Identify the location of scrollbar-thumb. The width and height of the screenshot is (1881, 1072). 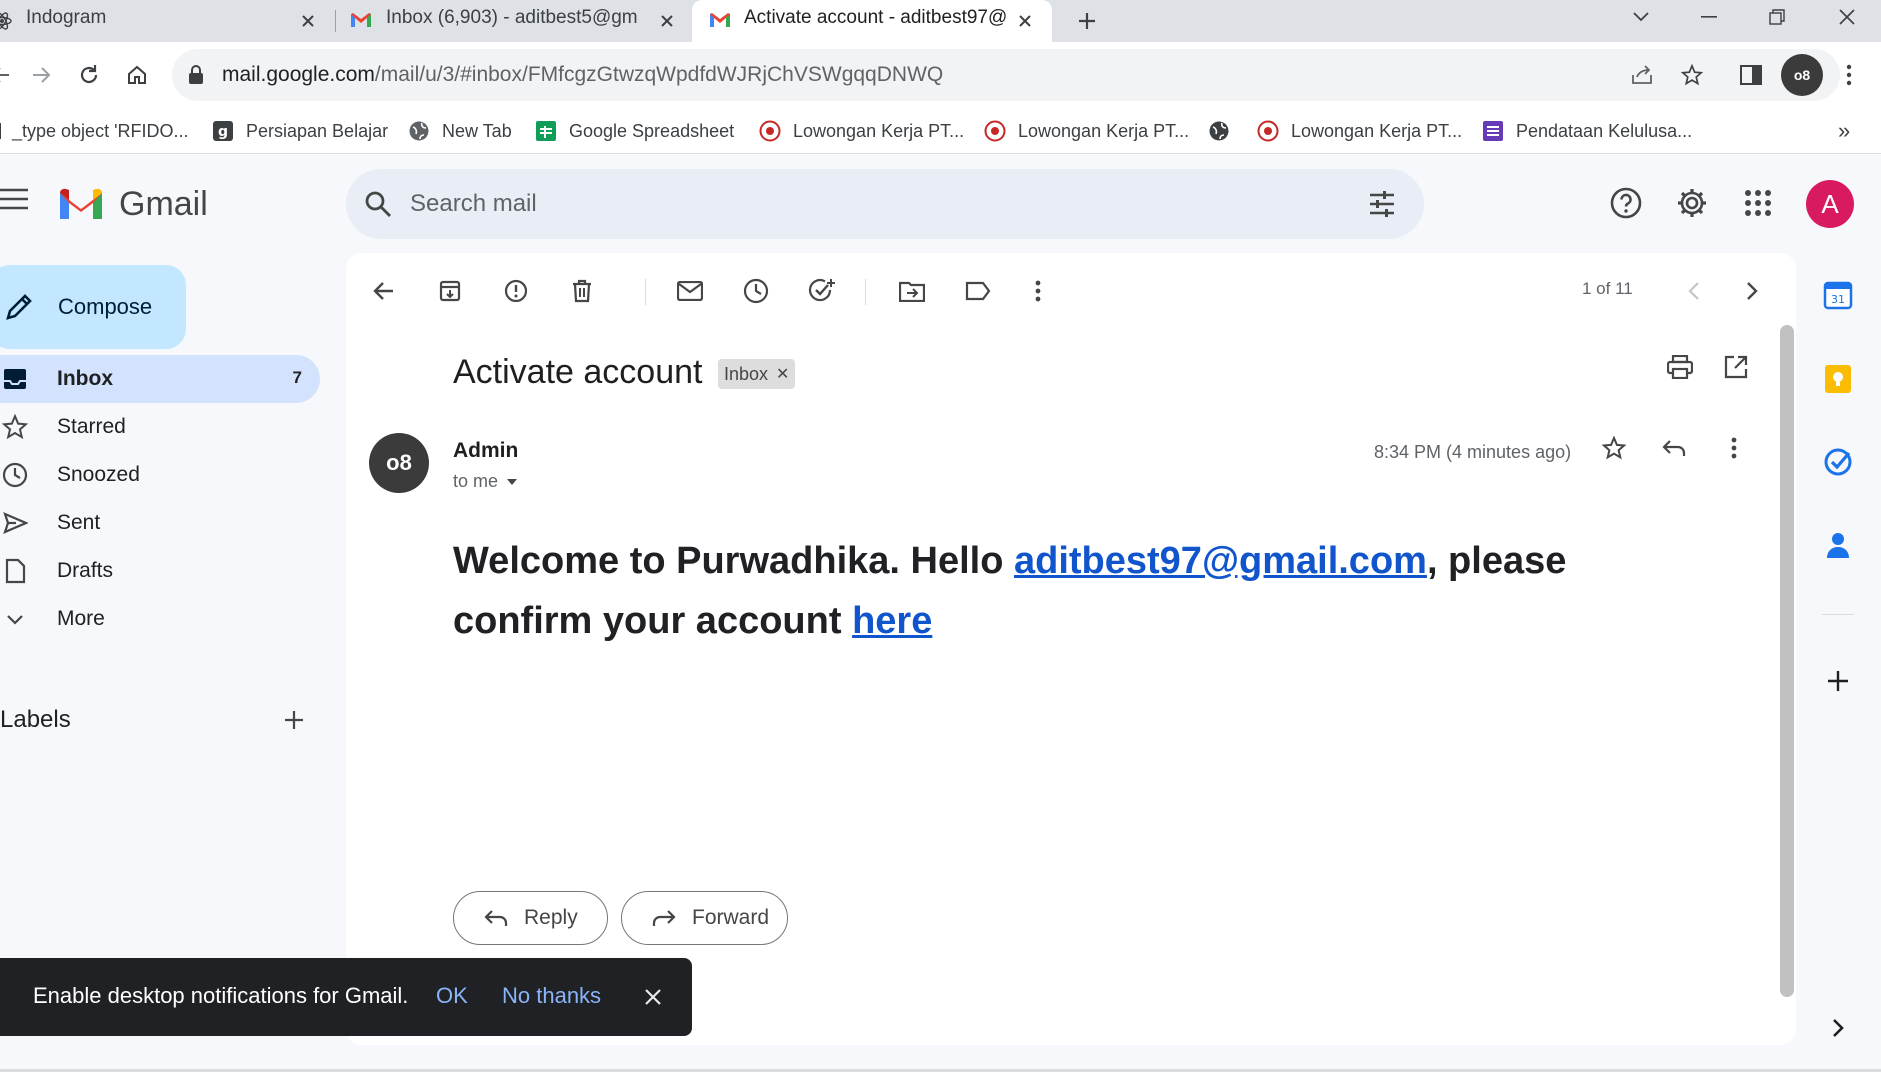
(1787, 661).